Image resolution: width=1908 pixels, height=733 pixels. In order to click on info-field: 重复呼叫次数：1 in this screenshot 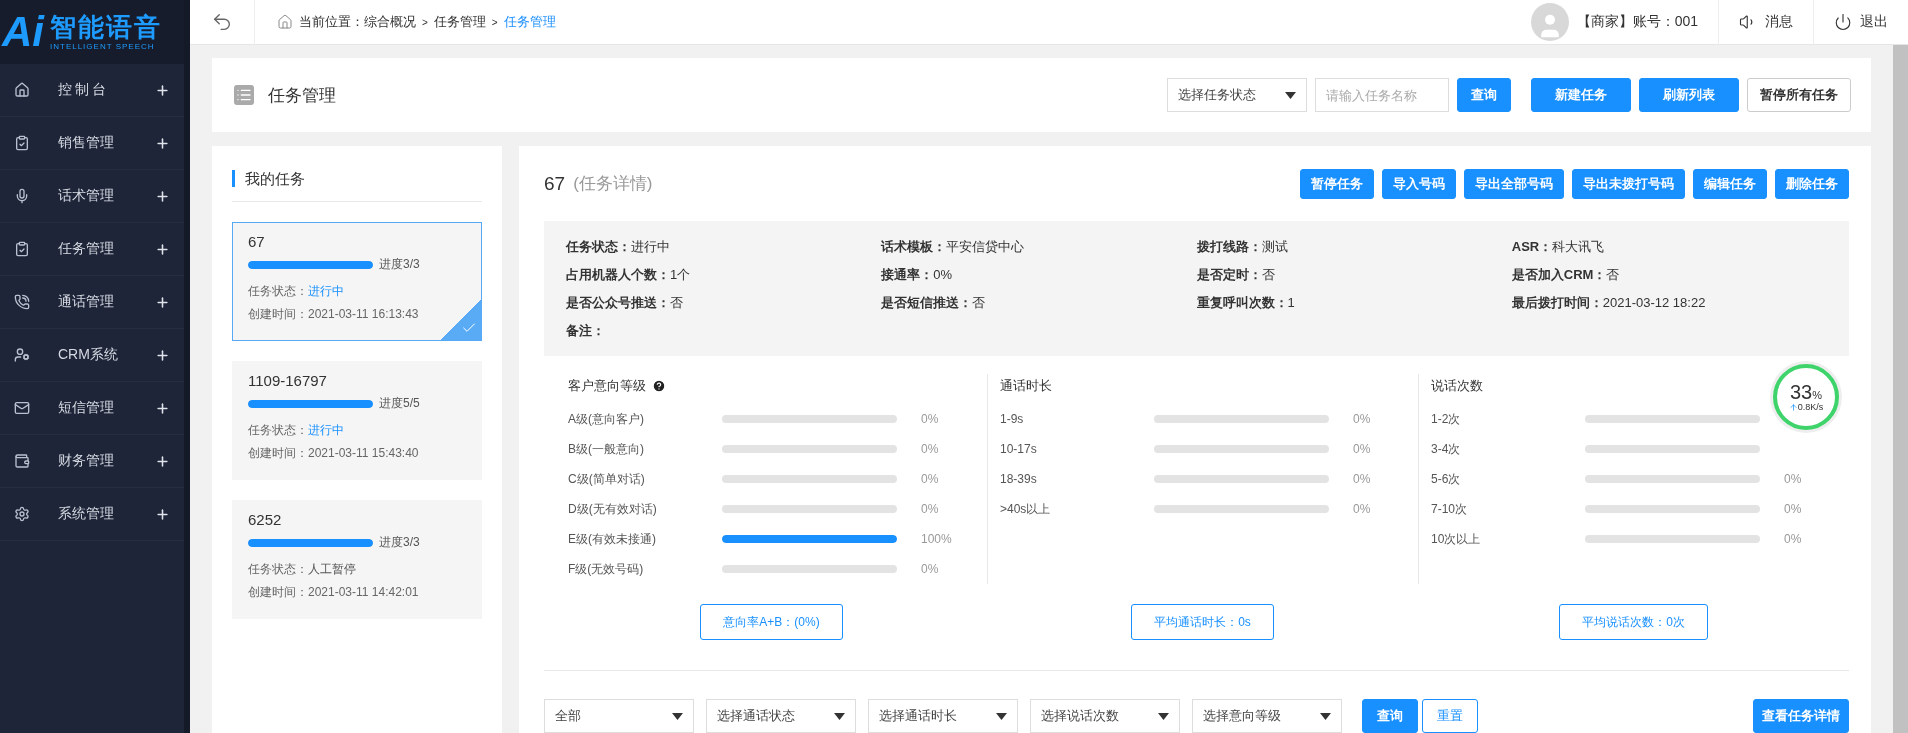, I will do `click(1354, 302)`.